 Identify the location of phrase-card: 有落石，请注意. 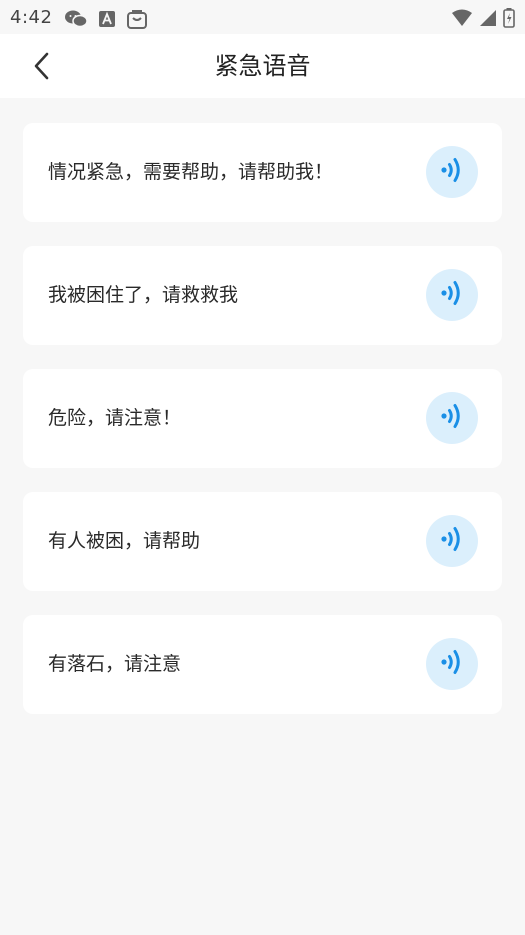
(262, 664).